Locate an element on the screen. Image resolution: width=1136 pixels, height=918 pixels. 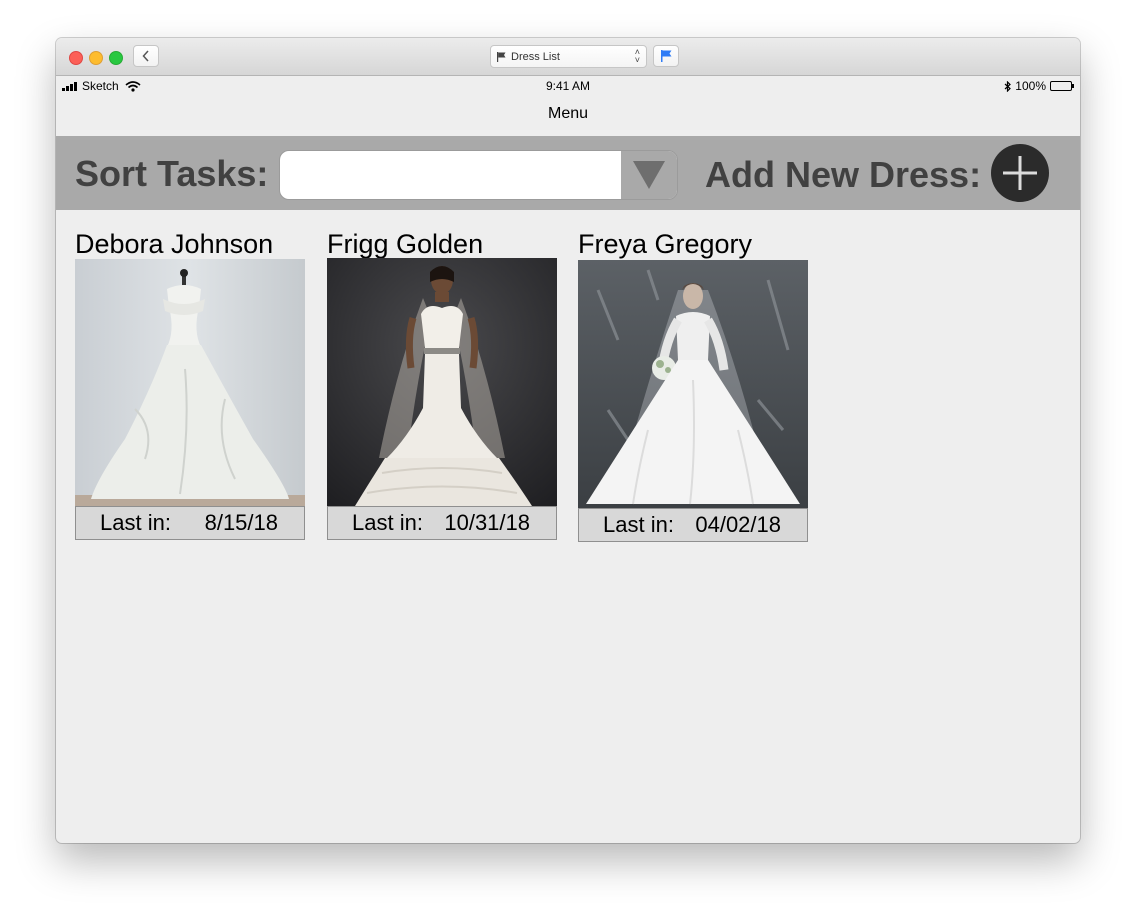
triangle-down-icon is located at coordinates (649, 175).